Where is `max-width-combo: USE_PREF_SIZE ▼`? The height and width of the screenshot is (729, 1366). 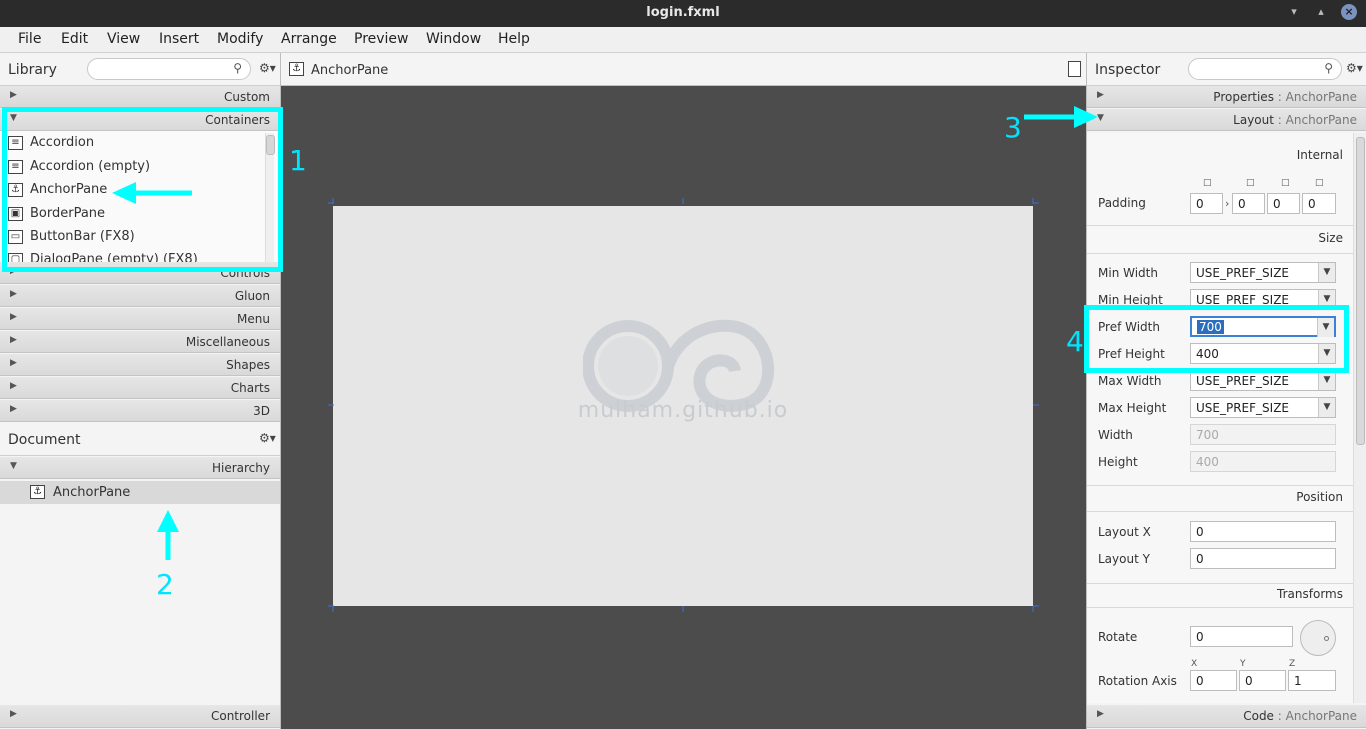
max-width-combo: USE_PREF_SIZE ▼ is located at coordinates (1263, 380).